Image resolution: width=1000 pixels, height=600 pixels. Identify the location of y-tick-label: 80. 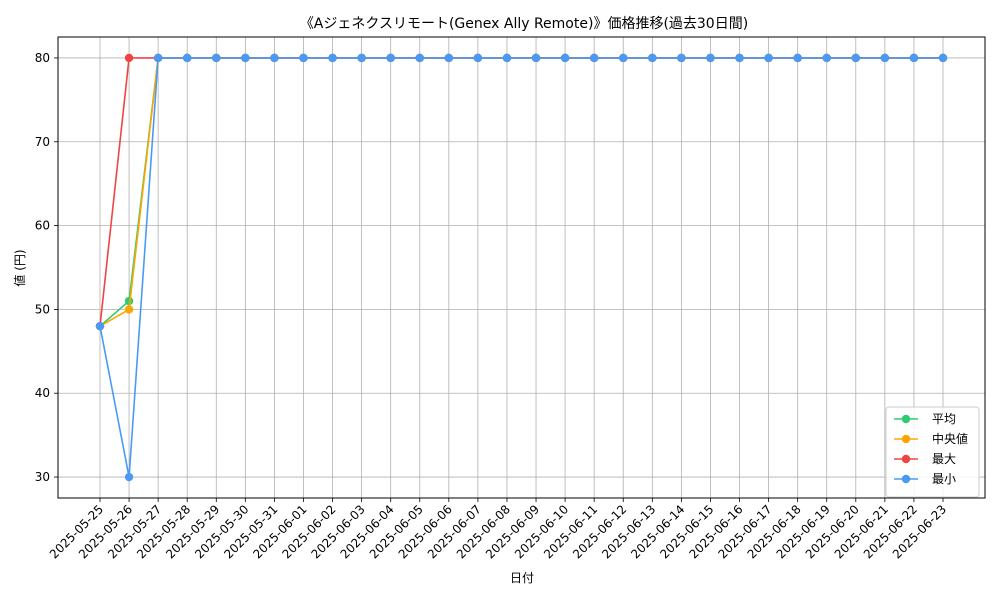
(42, 58).